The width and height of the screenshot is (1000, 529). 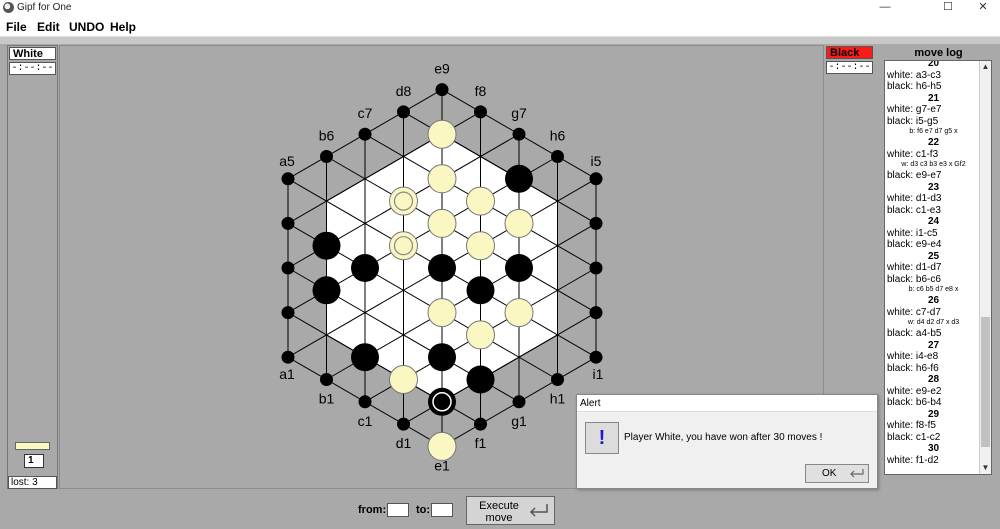 I want to click on menu-undo: UNDO, so click(x=86, y=27).